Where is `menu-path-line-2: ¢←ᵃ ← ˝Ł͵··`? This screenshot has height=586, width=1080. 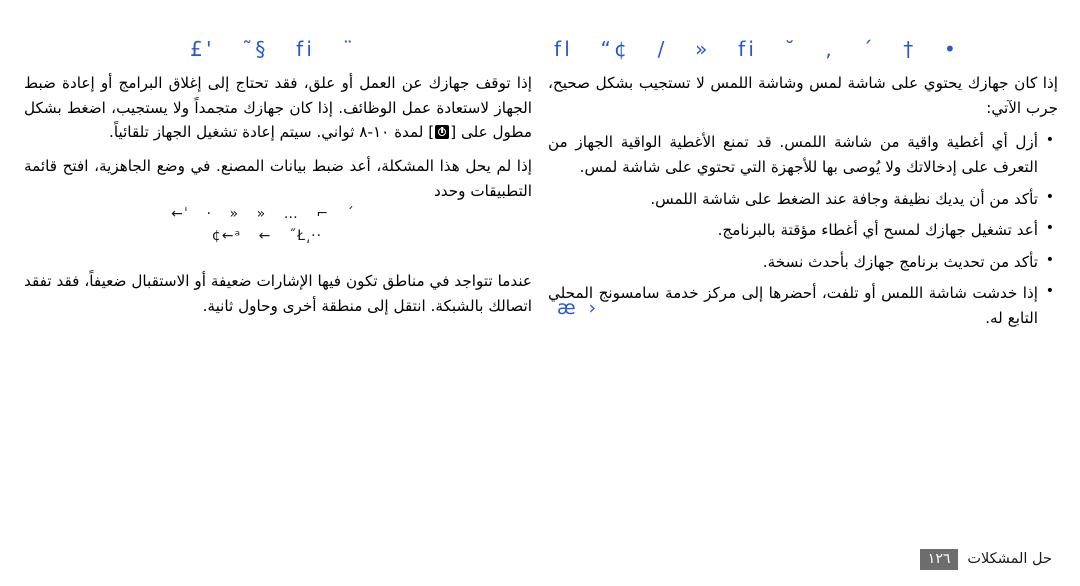 menu-path-line-2: ¢←ᵃ ← ˝Ł͵·· is located at coordinates (267, 236).